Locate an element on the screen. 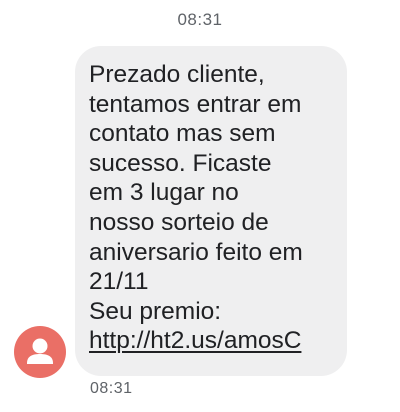 The height and width of the screenshot is (412, 400). message-text-line: aniversario feito em is located at coordinates (196, 252).